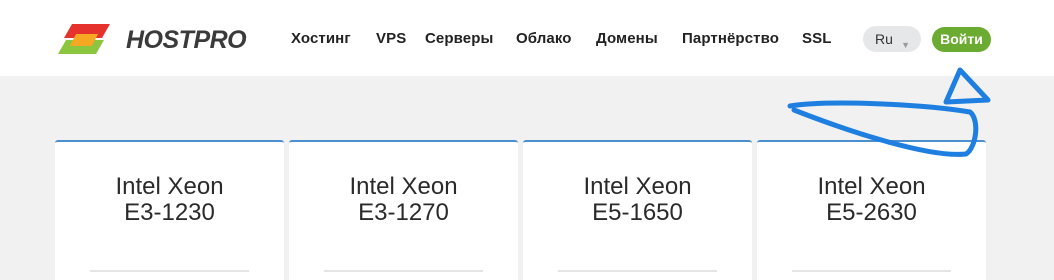  I want to click on server-card-e5-1650: Intel Xeon E5-1650, so click(637, 210).